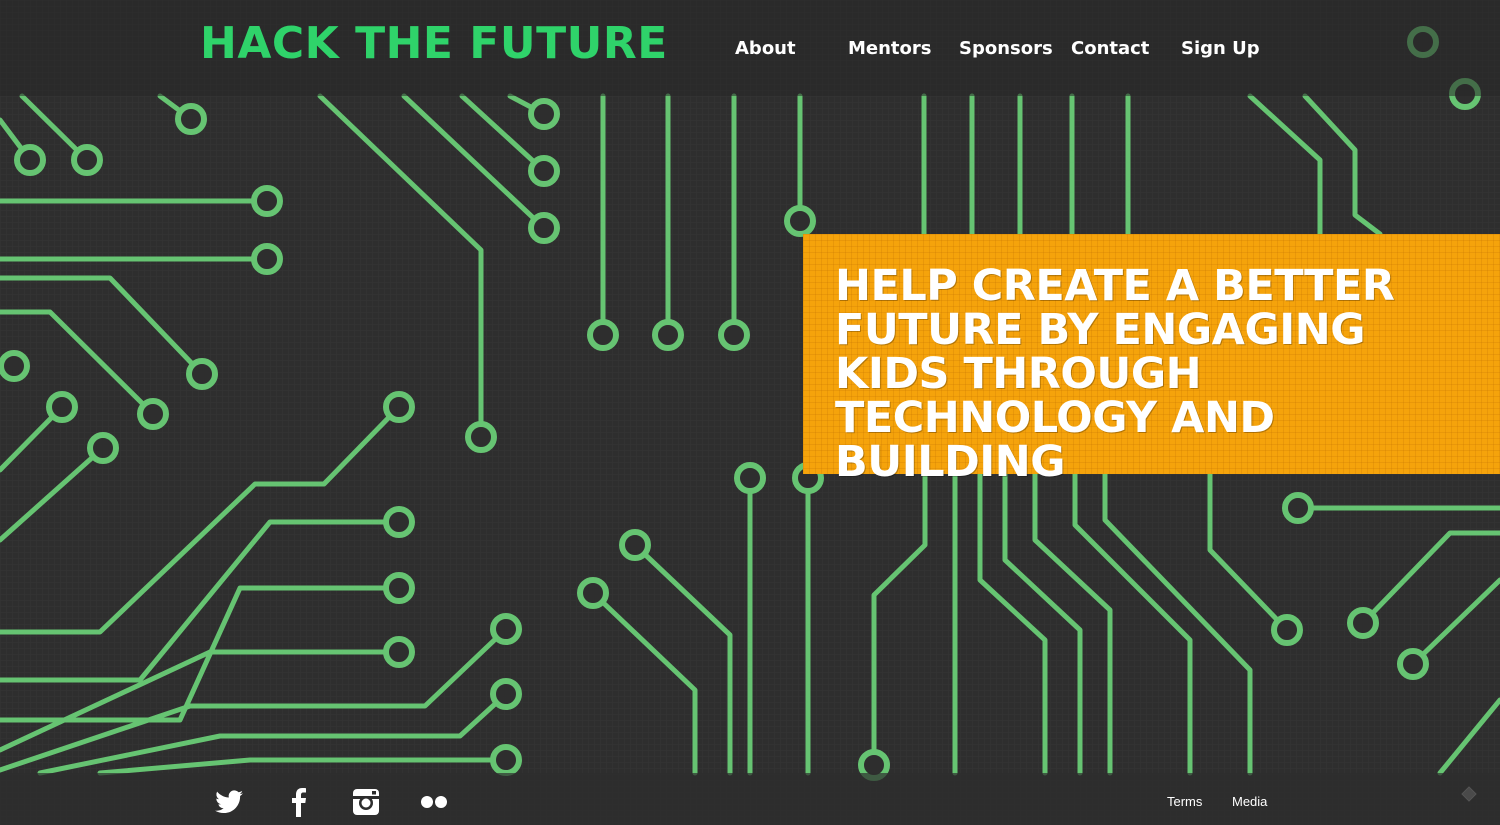 Image resolution: width=1500 pixels, height=825 pixels. What do you see at coordinates (366, 802) in the screenshot?
I see `instagram-icon` at bounding box center [366, 802].